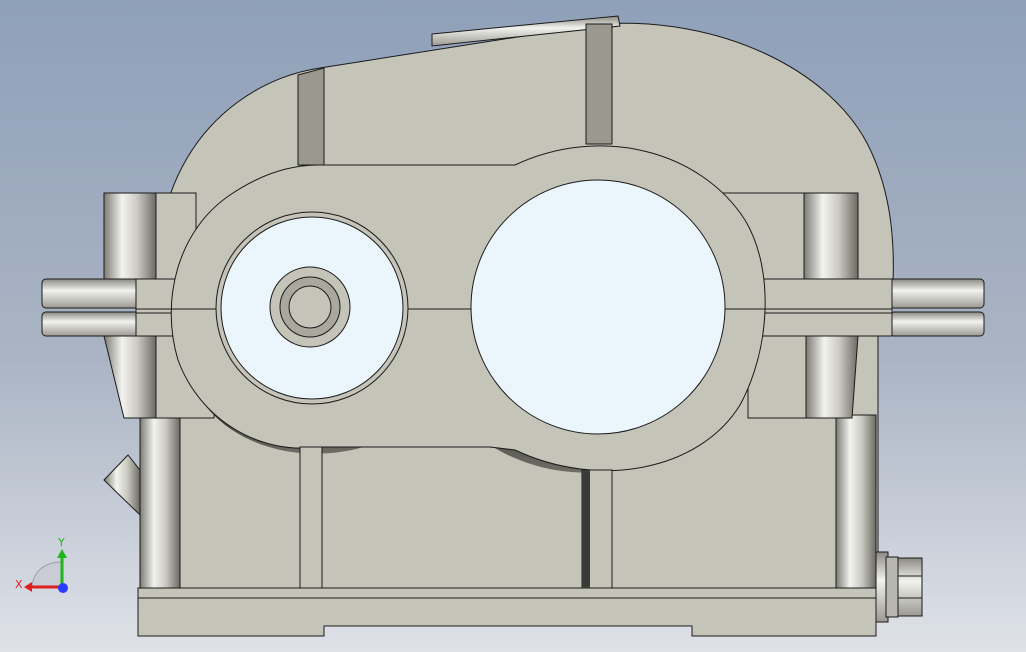 The height and width of the screenshot is (652, 1026). I want to click on coordinate-triad: X Y, so click(41, 564).